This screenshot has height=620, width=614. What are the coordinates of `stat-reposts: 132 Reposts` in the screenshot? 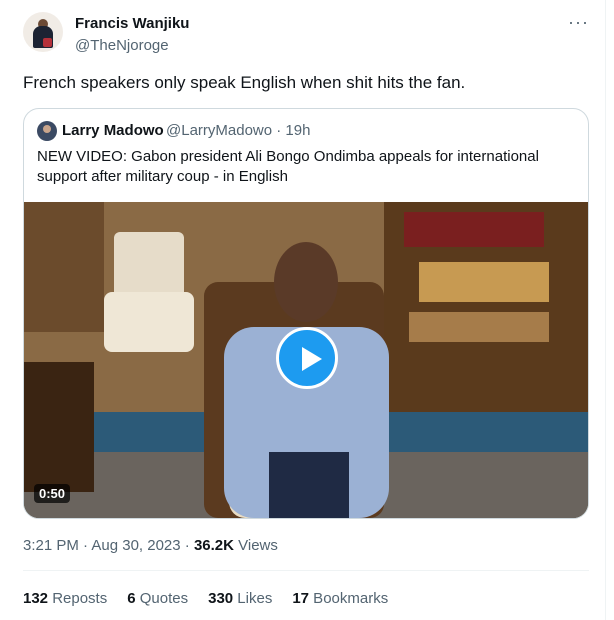 It's located at (65, 598).